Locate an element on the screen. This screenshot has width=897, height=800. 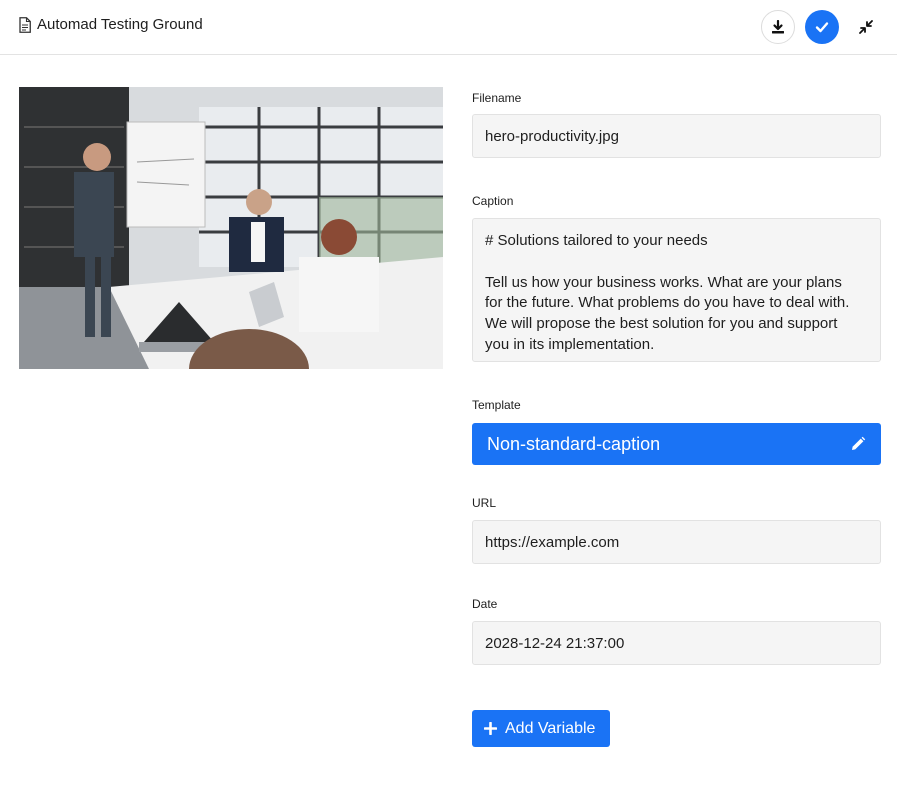
add-variable-button: Add Variable is located at coordinates (541, 728).